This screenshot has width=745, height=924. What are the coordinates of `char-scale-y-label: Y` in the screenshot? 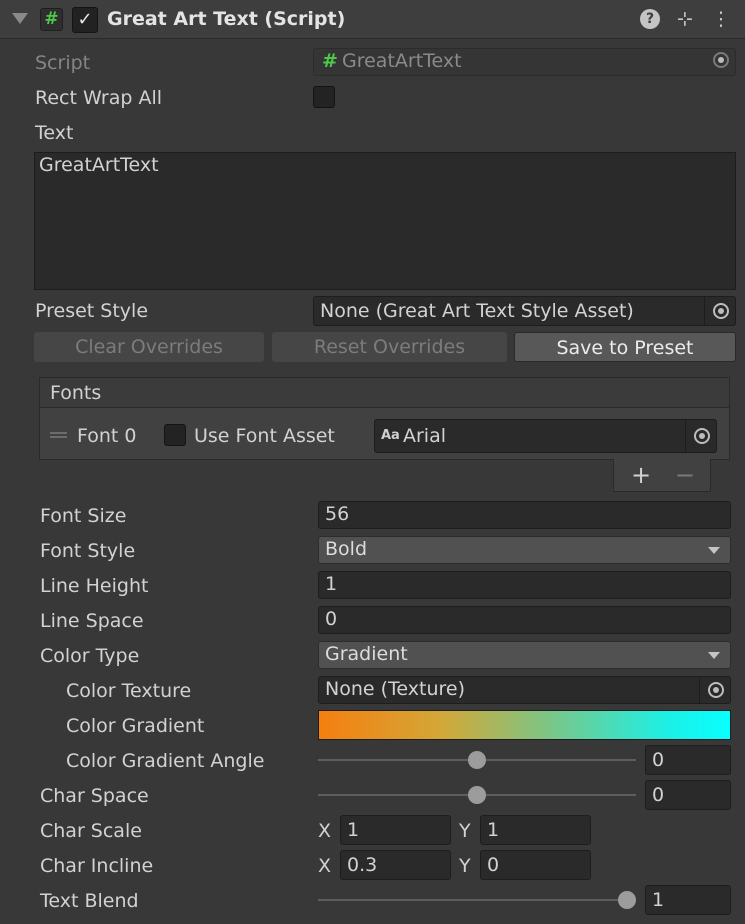 It's located at (465, 831).